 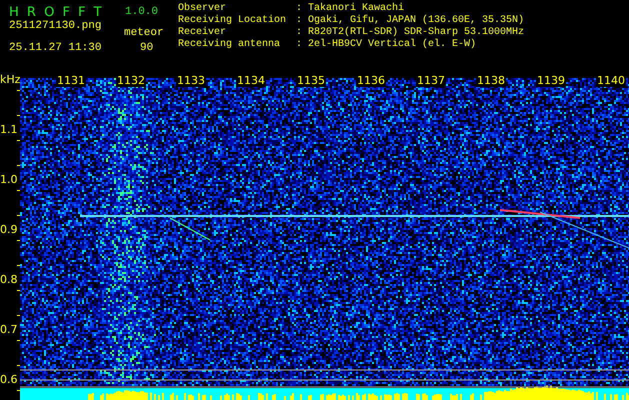 I want to click on axis-label: 1137, so click(x=431, y=81).